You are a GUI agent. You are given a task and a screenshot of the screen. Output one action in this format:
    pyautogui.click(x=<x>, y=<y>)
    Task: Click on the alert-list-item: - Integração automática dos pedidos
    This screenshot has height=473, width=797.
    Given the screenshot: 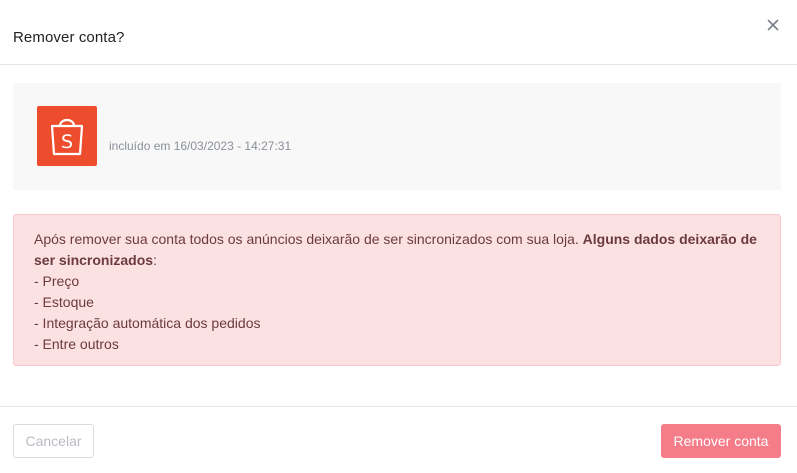 What is the action you would take?
    pyautogui.click(x=147, y=323)
    